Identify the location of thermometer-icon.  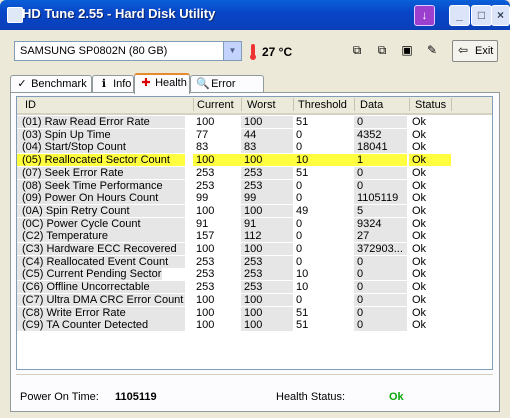
(253, 52).